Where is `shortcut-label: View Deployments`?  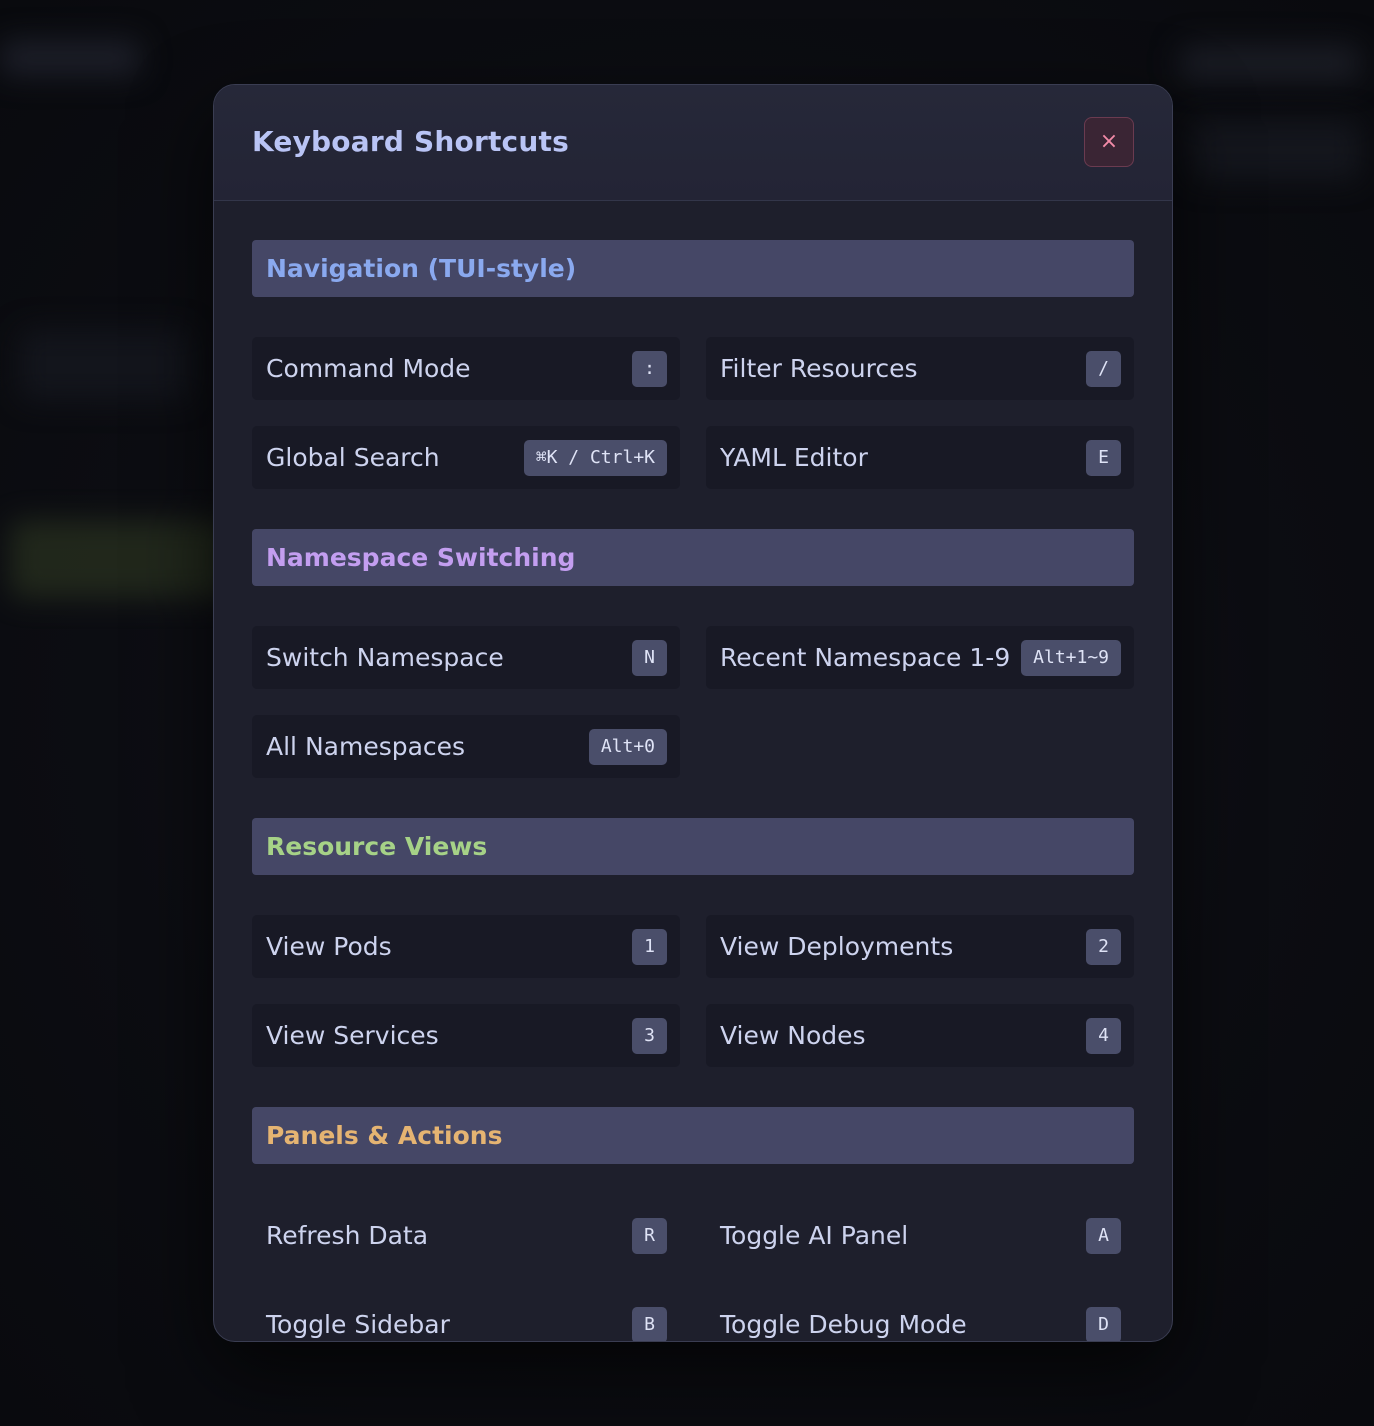
shortcut-label: View Deployments is located at coordinates (837, 946).